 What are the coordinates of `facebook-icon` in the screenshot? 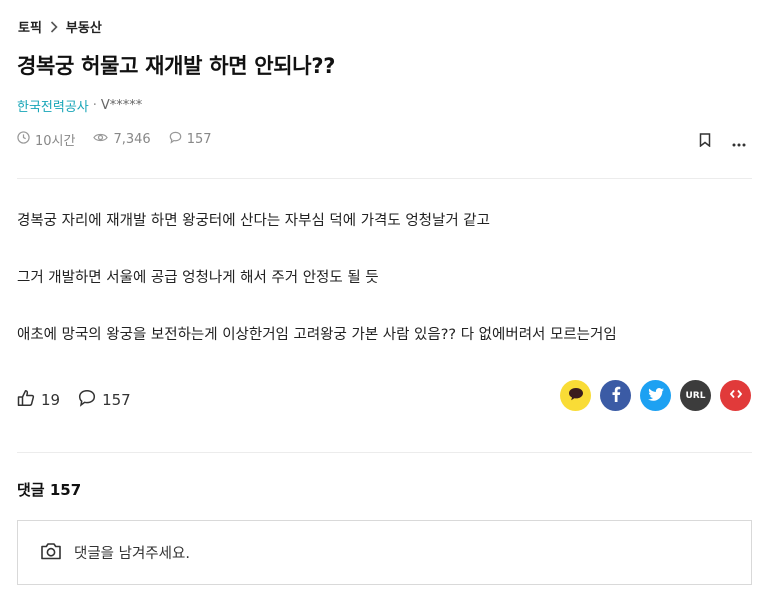 It's located at (616, 395).